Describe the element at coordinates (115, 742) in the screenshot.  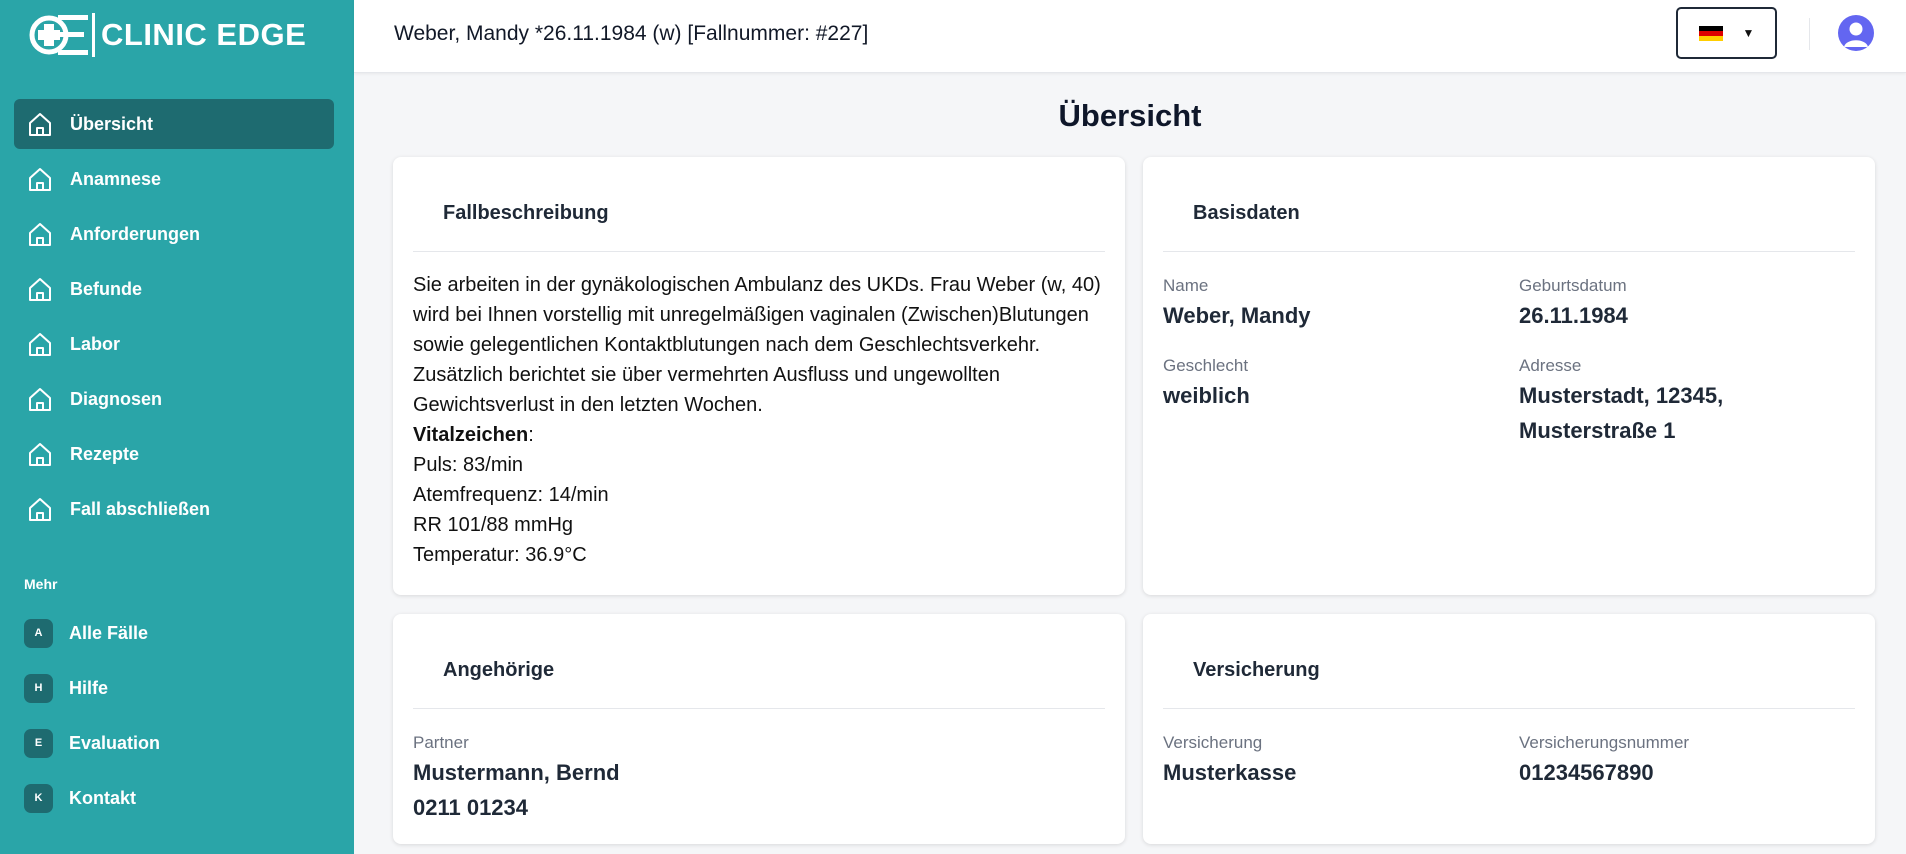
I see `sidebar-item-label: Evaluation` at that location.